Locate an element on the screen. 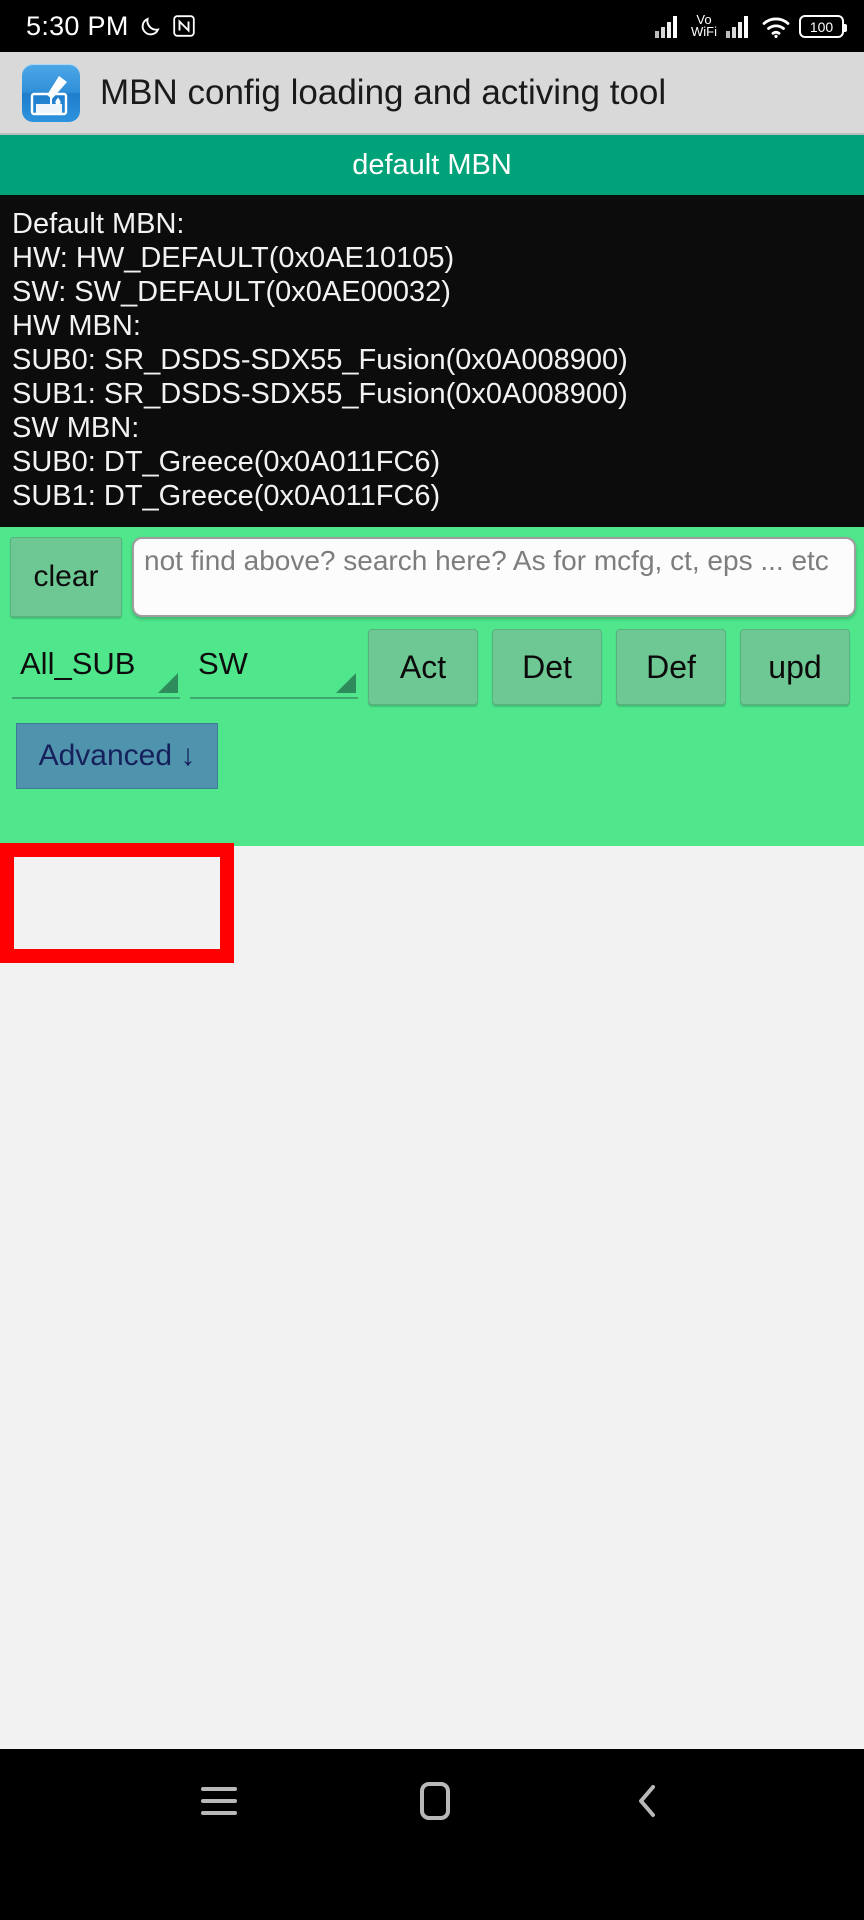 Image resolution: width=864 pixels, height=1920 pixels. app-title: MBN config loading and activing tool is located at coordinates (383, 92).